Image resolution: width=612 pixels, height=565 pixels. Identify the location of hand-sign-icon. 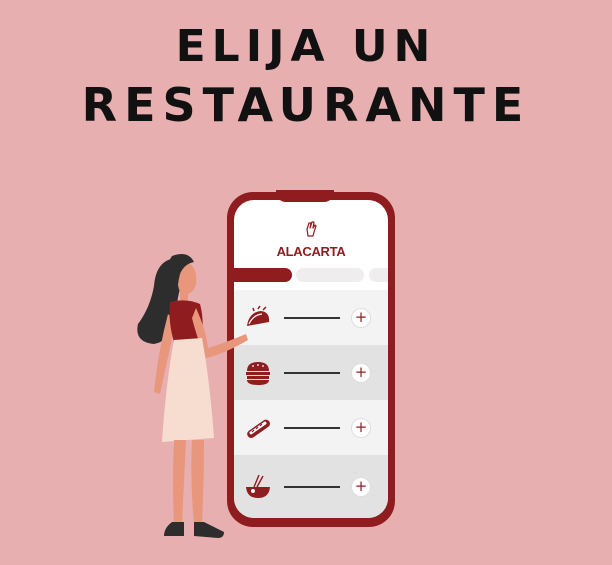
(311, 231).